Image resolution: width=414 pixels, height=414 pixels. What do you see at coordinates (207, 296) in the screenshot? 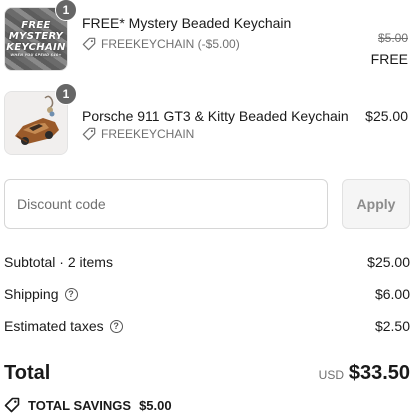
I see `shipping-row: Shipping ? $6.00` at bounding box center [207, 296].